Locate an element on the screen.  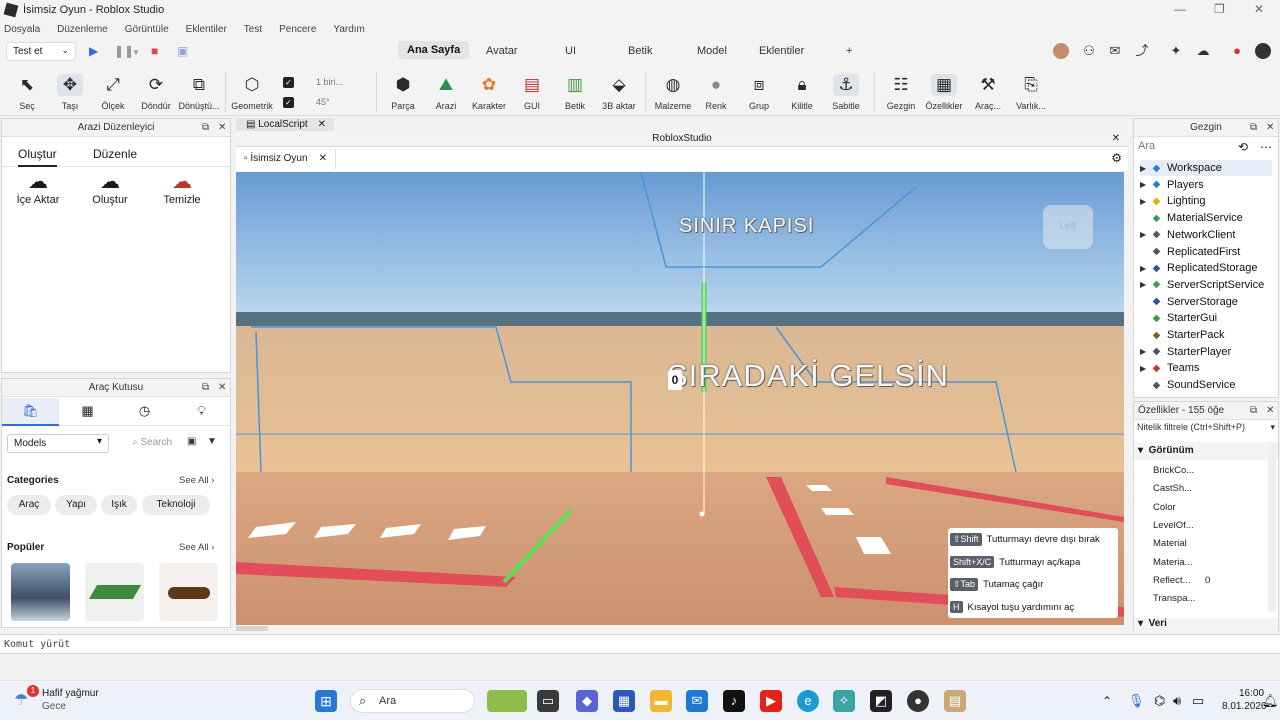
category-chip: Yapı is located at coordinates (76, 505).